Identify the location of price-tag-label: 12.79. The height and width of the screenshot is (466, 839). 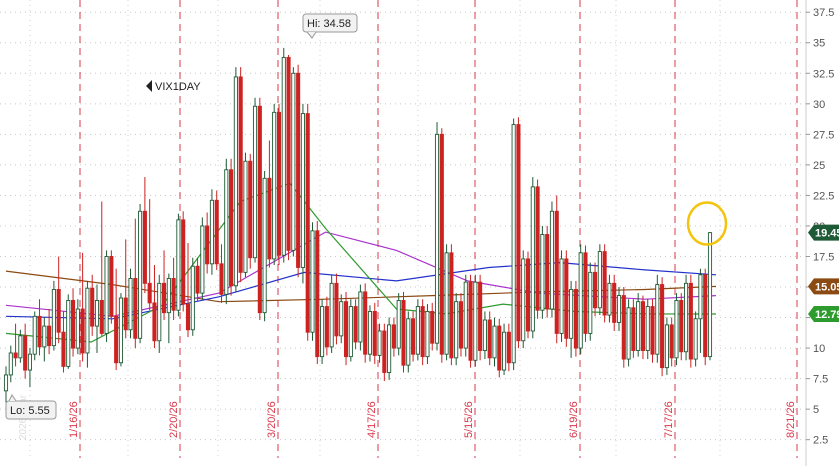
(827, 315).